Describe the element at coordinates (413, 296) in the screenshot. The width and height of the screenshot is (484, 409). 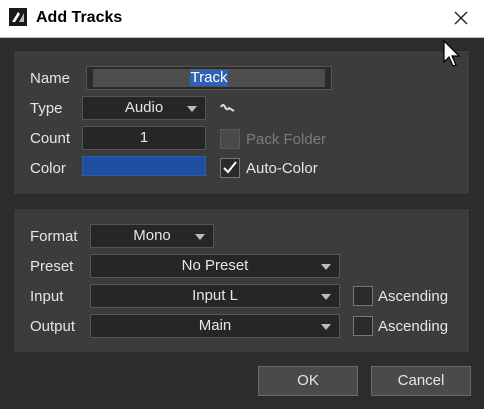
I see `input-ascending-label: Ascending` at that location.